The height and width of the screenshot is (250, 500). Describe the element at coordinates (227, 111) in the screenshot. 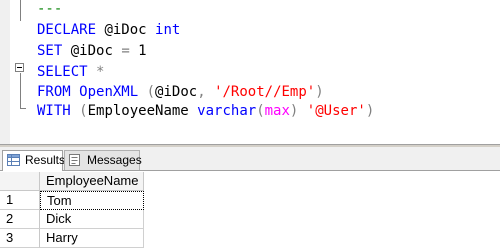

I see `code-token: varchar` at that location.